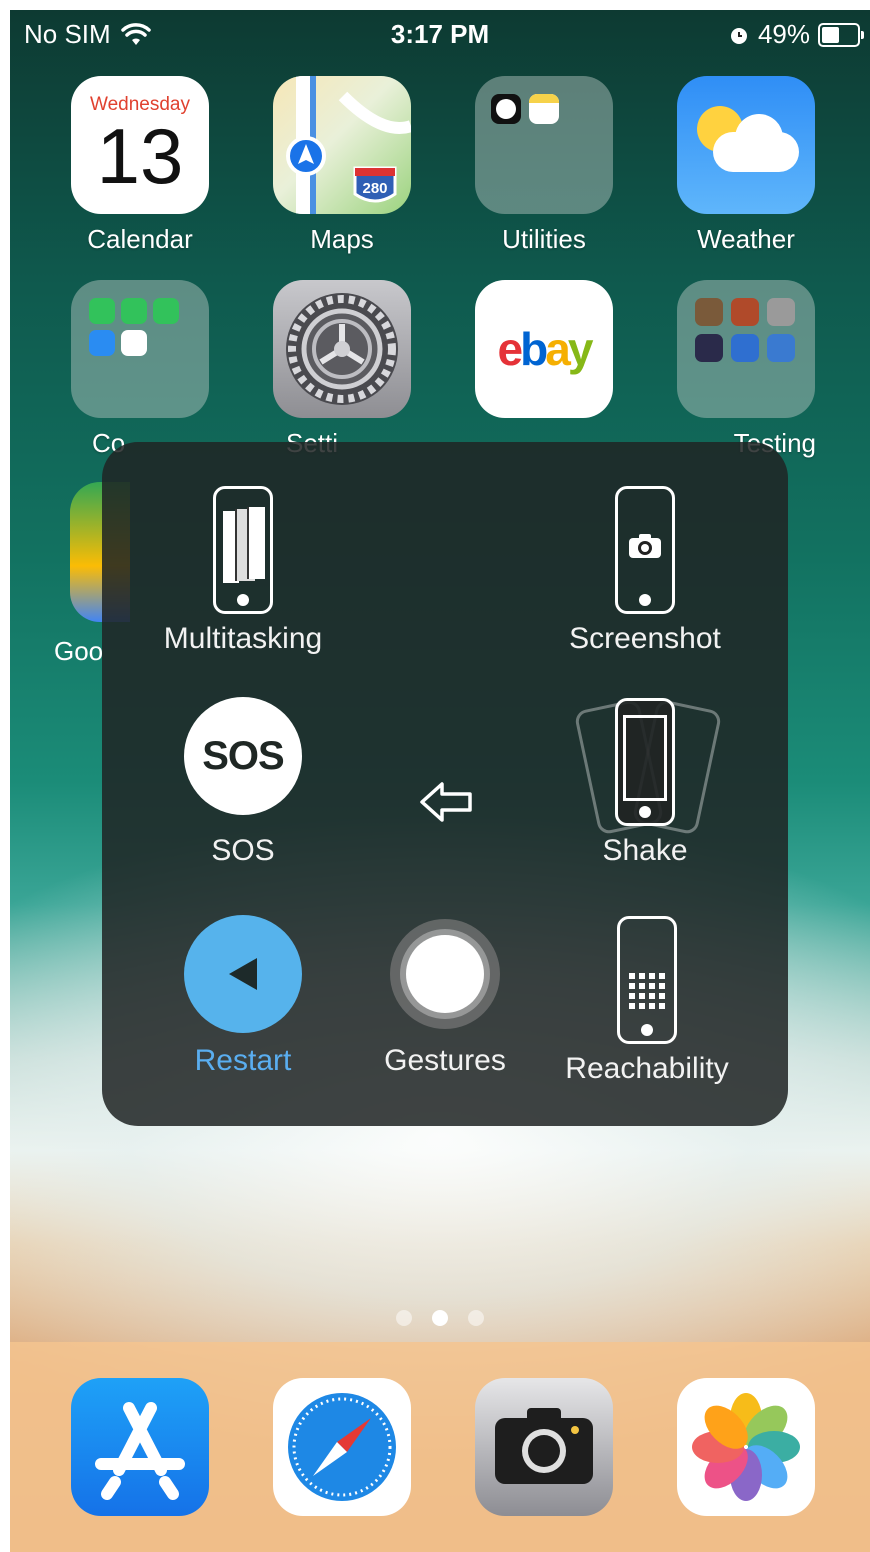  What do you see at coordinates (738, 35) in the screenshot?
I see `alarm-icon` at bounding box center [738, 35].